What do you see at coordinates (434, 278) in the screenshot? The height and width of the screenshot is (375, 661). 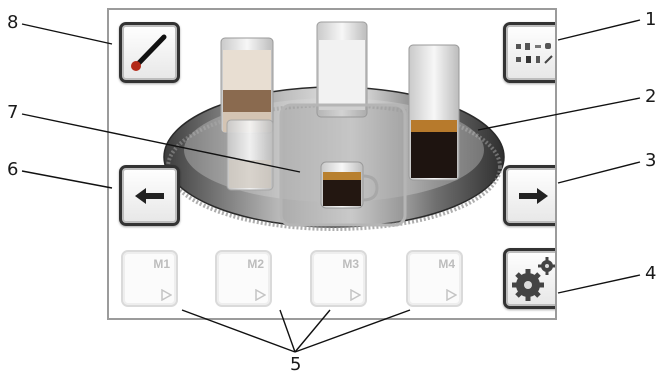 I see `memory-button-m4: M4` at bounding box center [434, 278].